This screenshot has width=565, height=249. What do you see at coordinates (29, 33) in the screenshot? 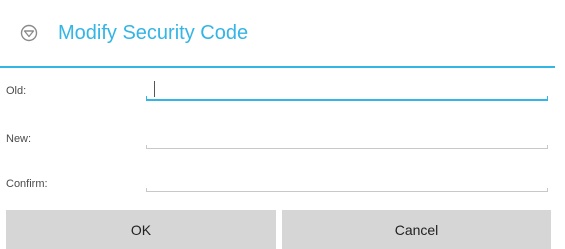
I see `shield-icon` at bounding box center [29, 33].